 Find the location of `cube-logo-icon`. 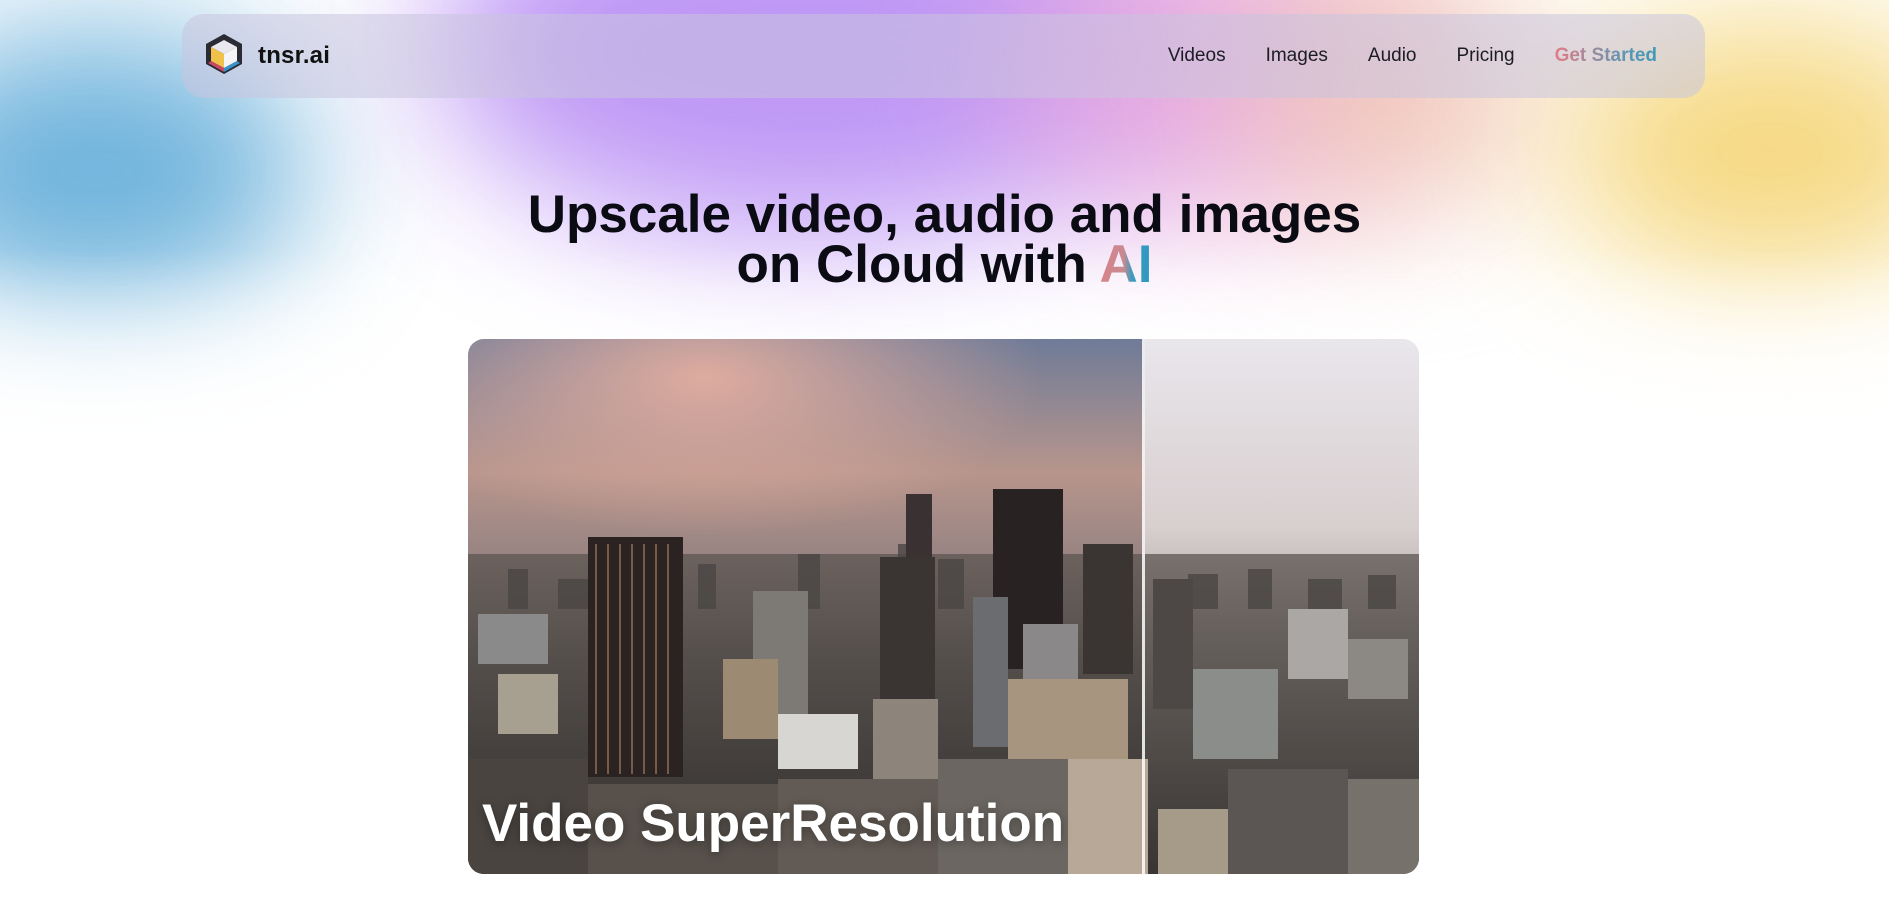

cube-logo-icon is located at coordinates (224, 56).